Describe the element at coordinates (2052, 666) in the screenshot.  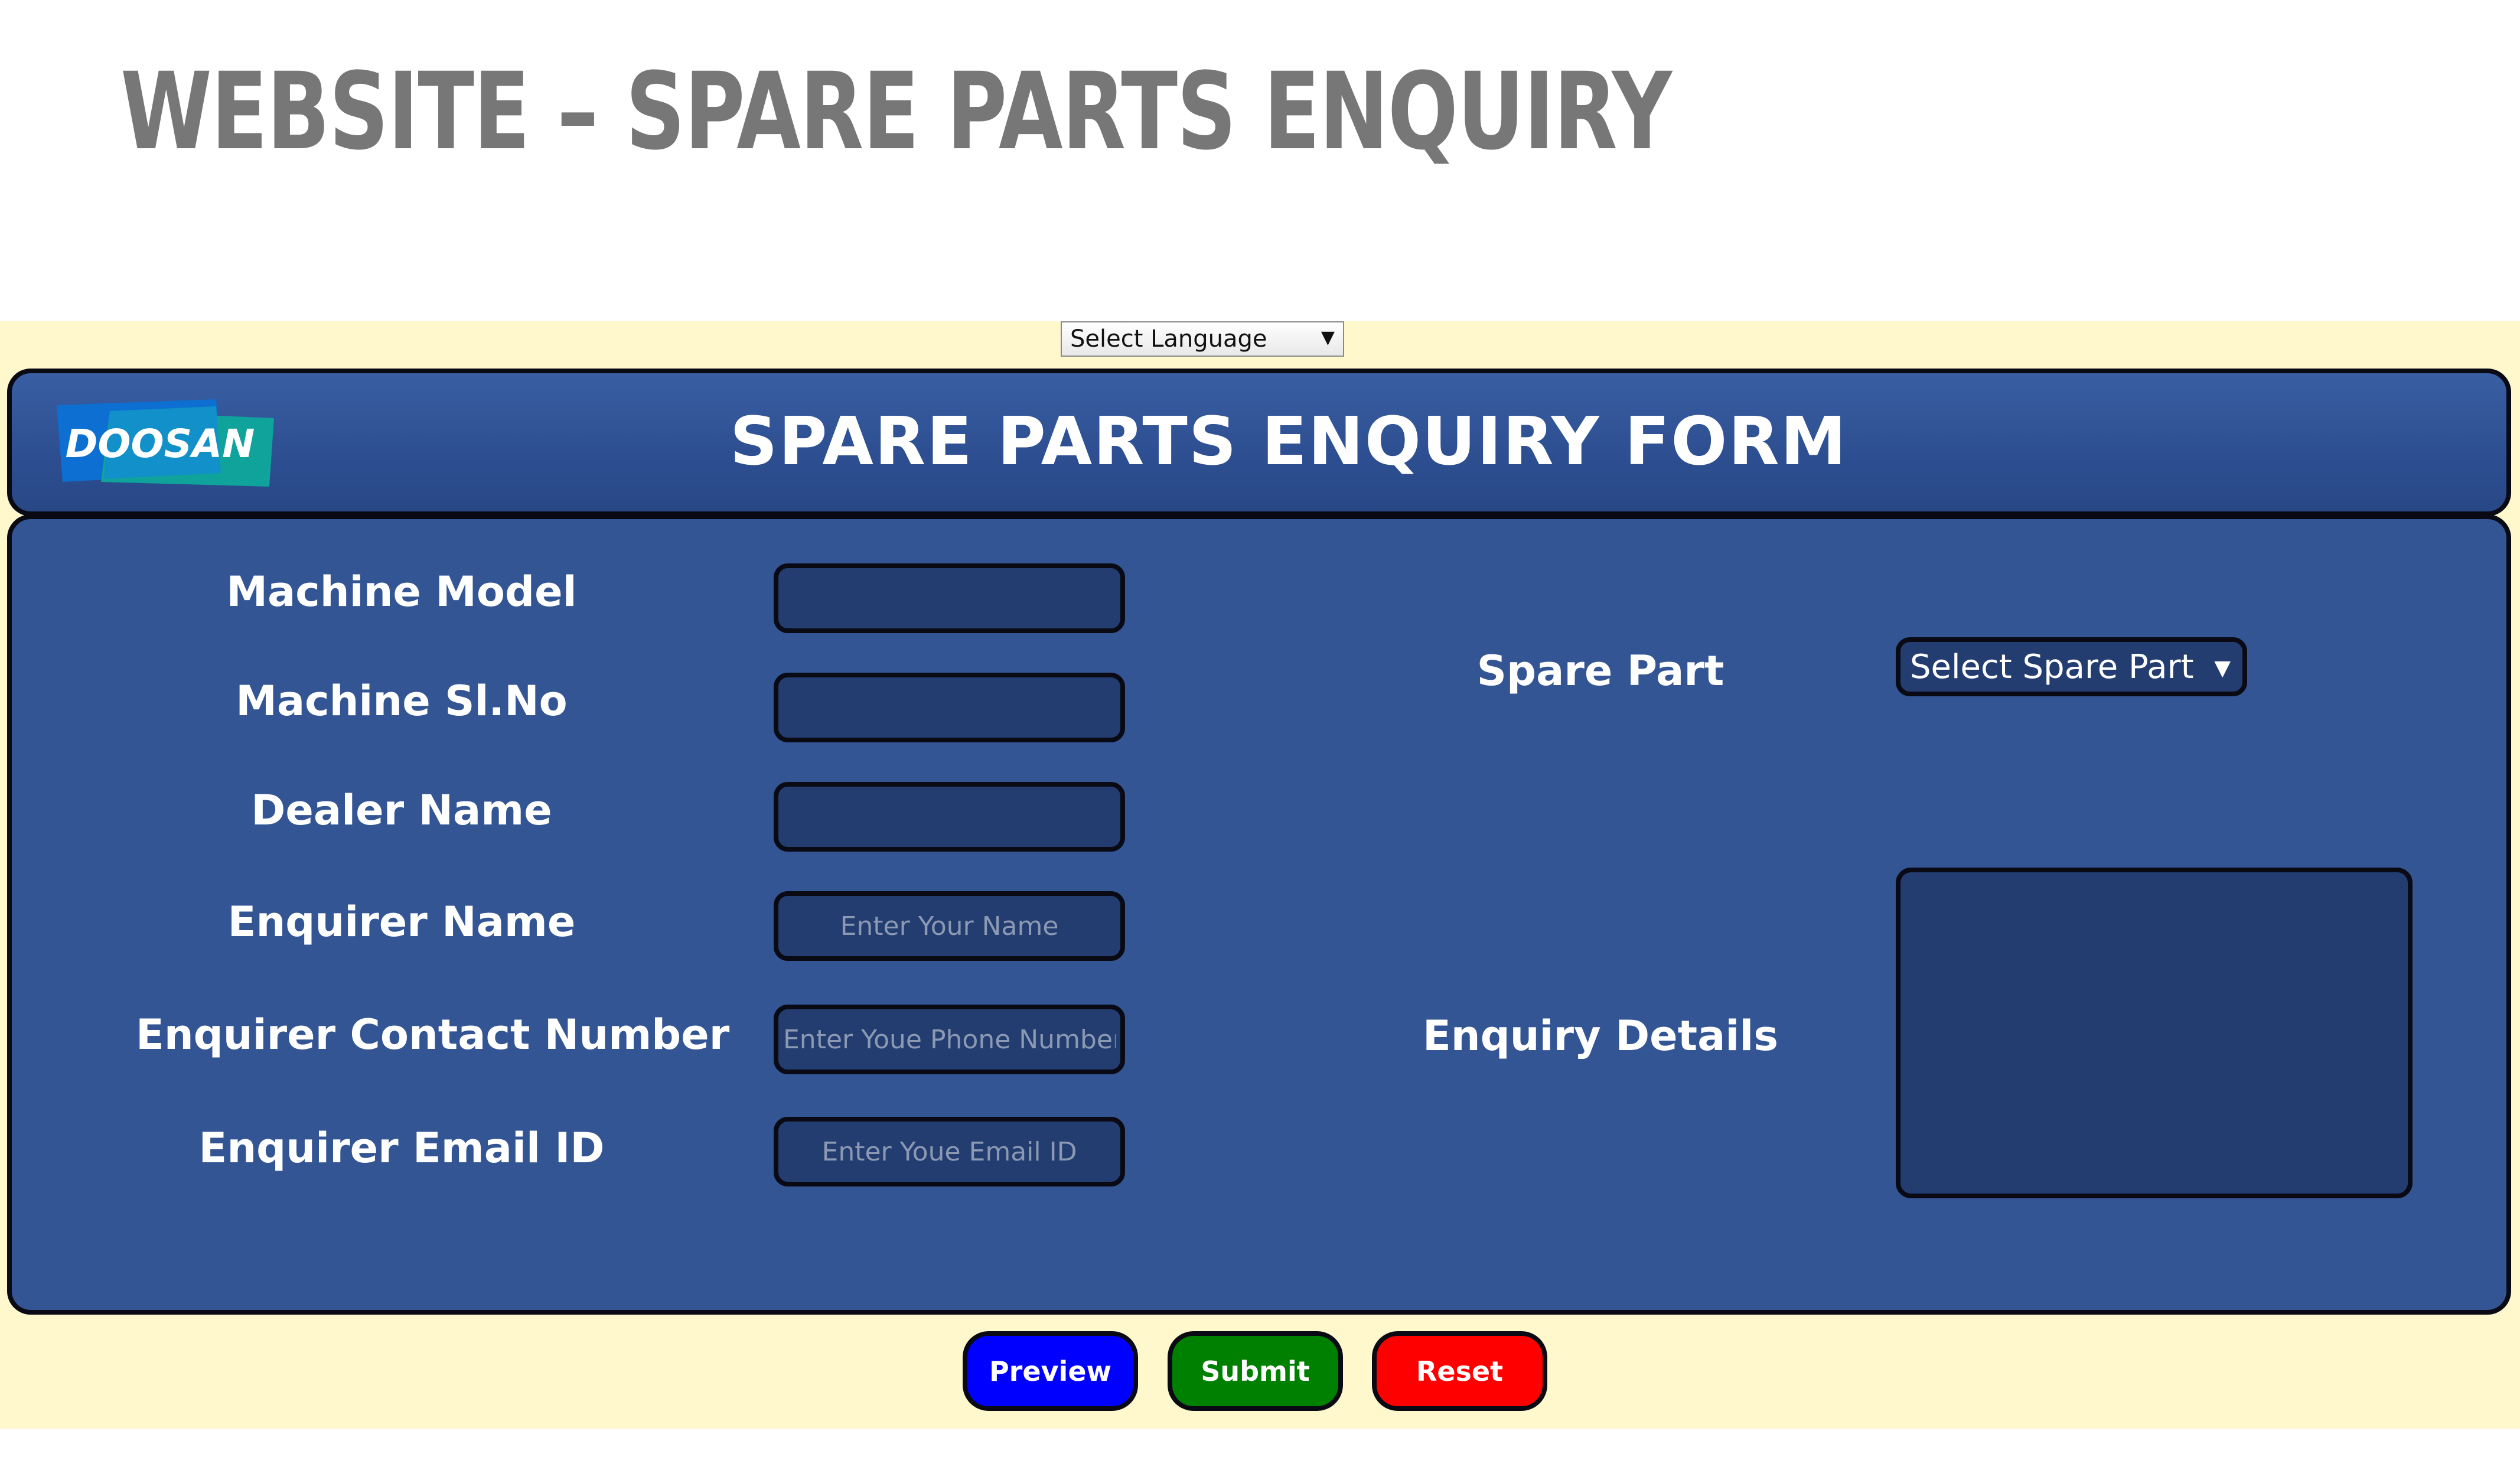
I see `spare-part-select-value: Select Spare Part` at that location.